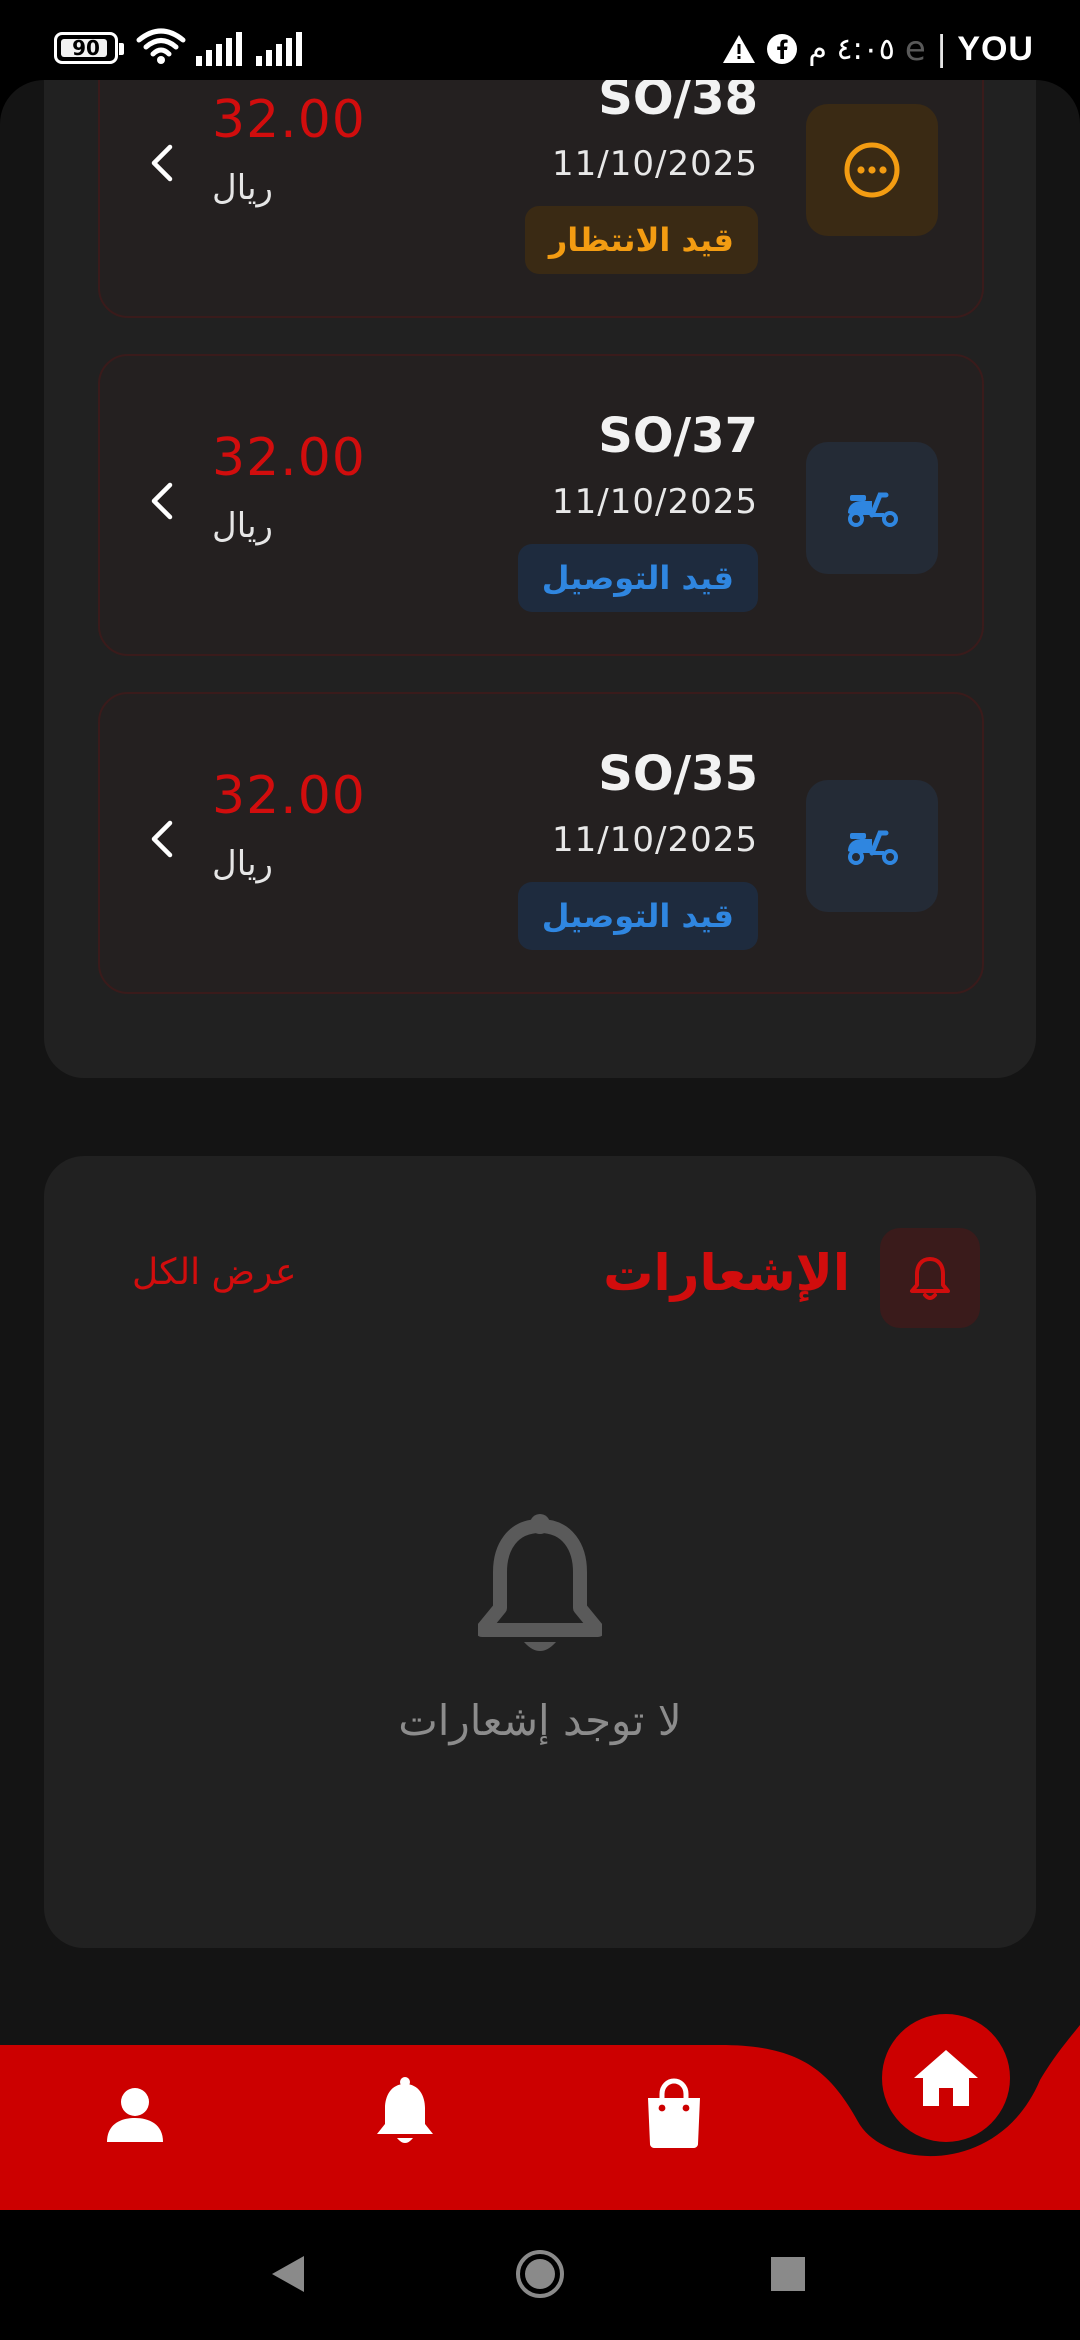 The height and width of the screenshot is (2340, 1080). Describe the element at coordinates (851, 49) in the screenshot. I see `clock: ٤:٠٥ م` at that location.